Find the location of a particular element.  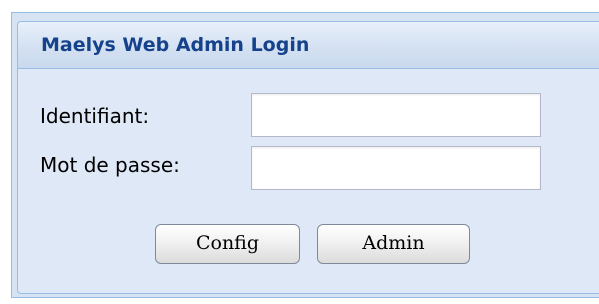

password-input is located at coordinates (396, 168).